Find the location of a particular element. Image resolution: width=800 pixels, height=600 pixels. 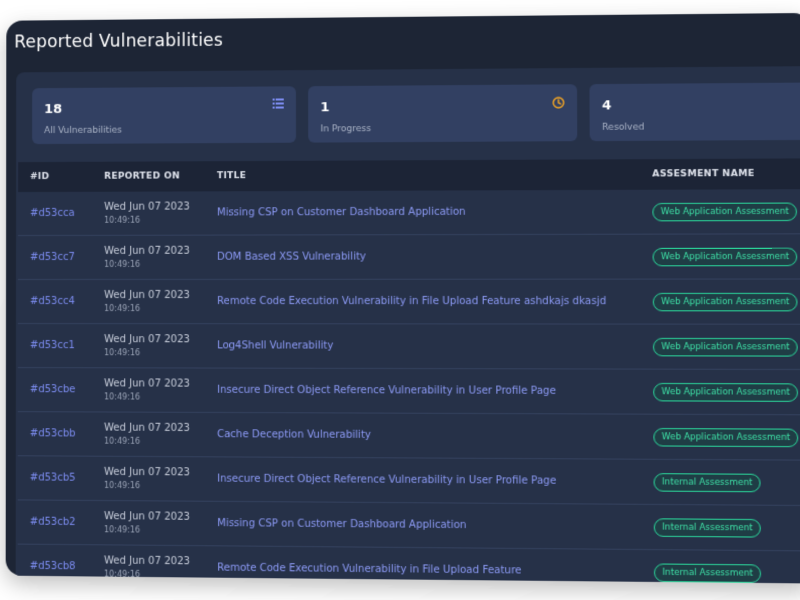

vulnerability-id-link: #d53cc1 is located at coordinates (52, 345).